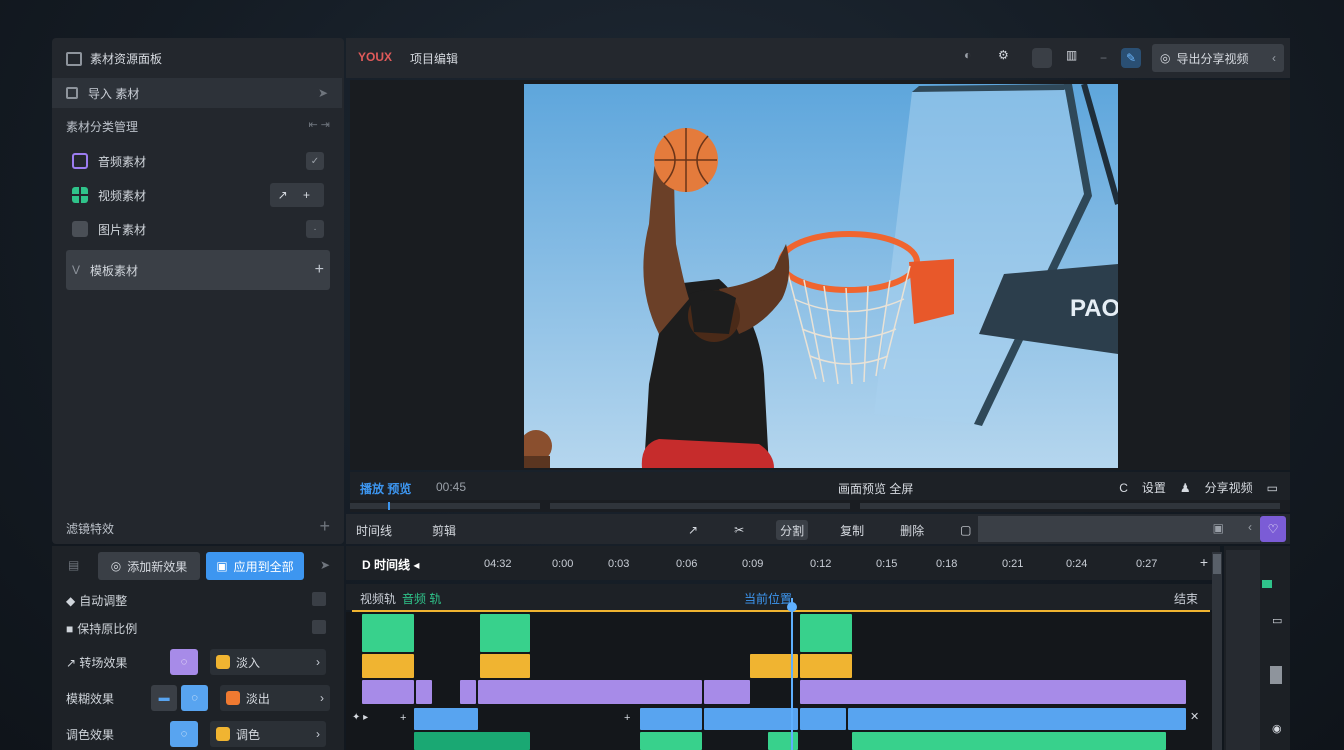 Image resolution: width=1344 pixels, height=750 pixels. I want to click on play-mode: 播放 预览, so click(385, 488).